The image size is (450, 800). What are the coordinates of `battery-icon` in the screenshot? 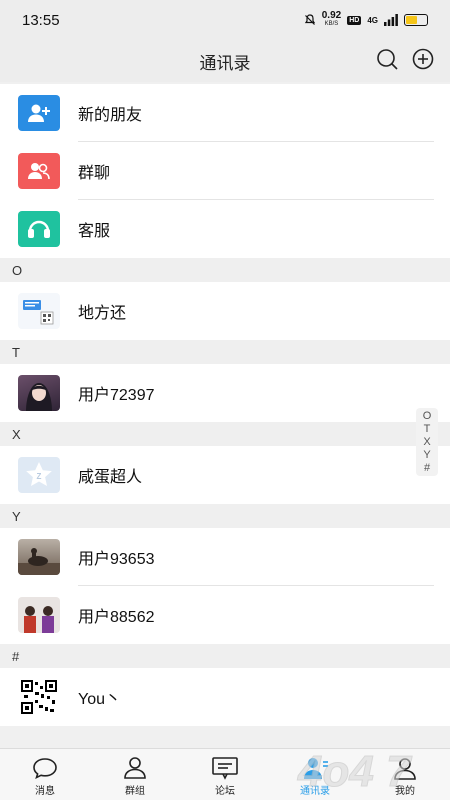 It's located at (416, 20).